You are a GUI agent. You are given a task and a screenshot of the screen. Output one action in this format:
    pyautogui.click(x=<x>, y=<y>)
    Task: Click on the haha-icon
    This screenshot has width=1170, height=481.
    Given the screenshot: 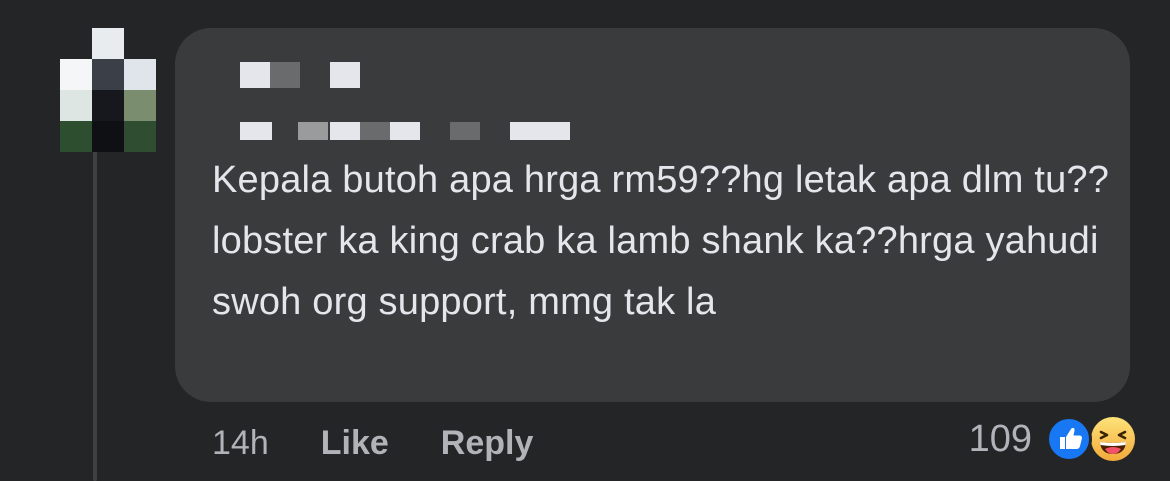 What is the action you would take?
    pyautogui.click(x=1113, y=439)
    